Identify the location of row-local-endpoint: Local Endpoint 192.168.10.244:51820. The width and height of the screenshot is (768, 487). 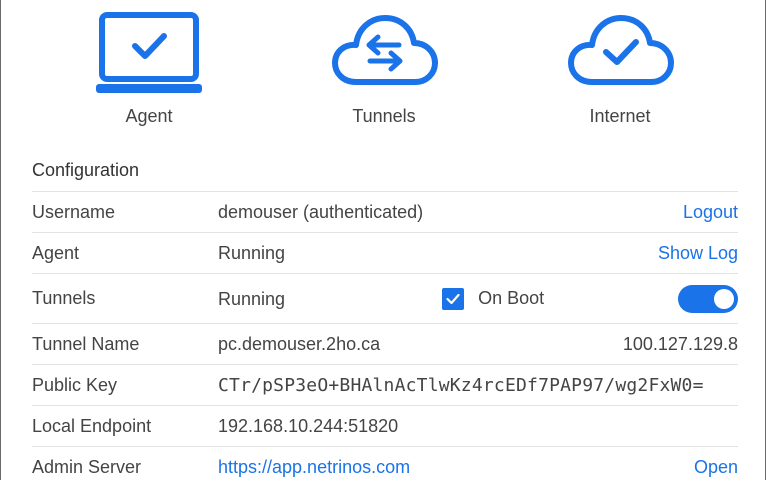
(385, 426).